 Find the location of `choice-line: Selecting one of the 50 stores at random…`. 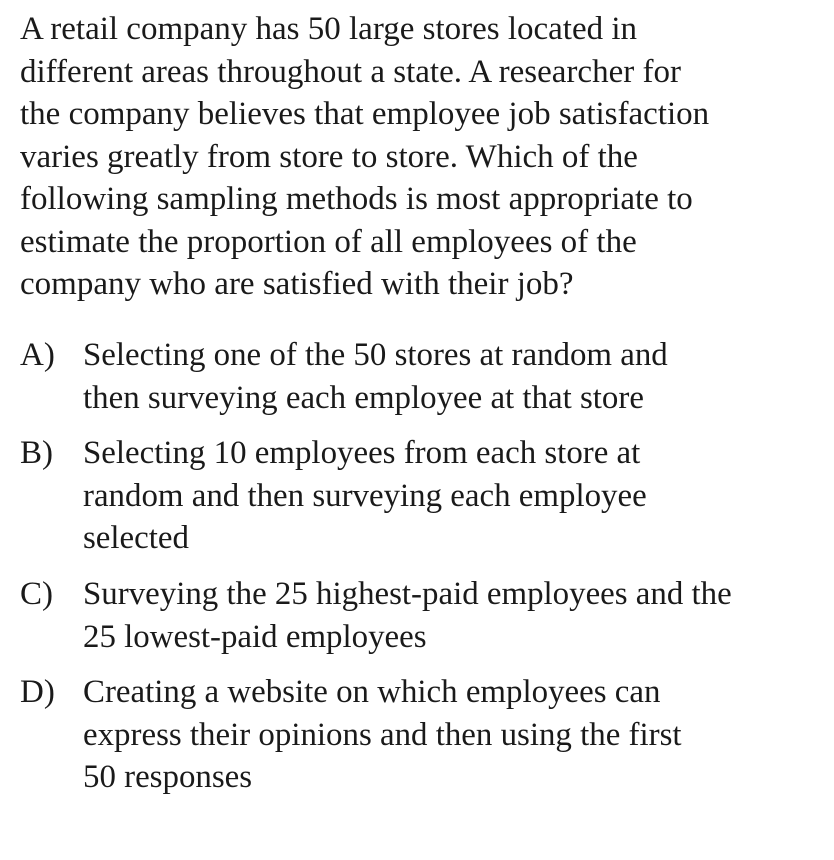

choice-line: Selecting one of the 50 stores at random… is located at coordinates (375, 355).